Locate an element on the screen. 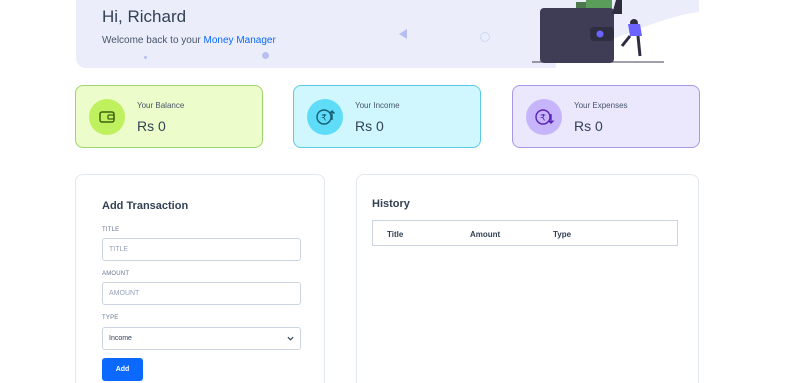 This screenshot has width=800, height=383. income-label: Your Income is located at coordinates (377, 105).